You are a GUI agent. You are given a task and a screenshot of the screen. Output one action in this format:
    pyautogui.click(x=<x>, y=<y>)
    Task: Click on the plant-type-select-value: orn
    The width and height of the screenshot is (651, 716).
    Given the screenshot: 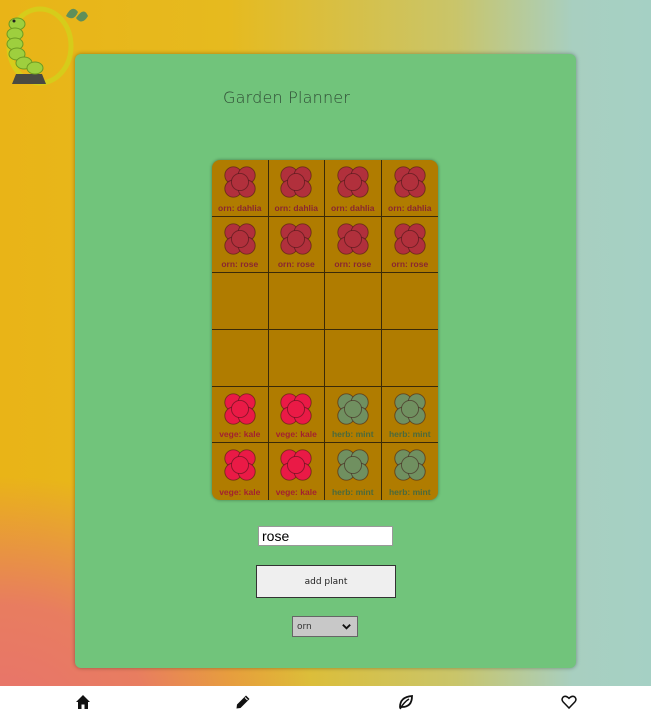 What is the action you would take?
    pyautogui.click(x=304, y=626)
    